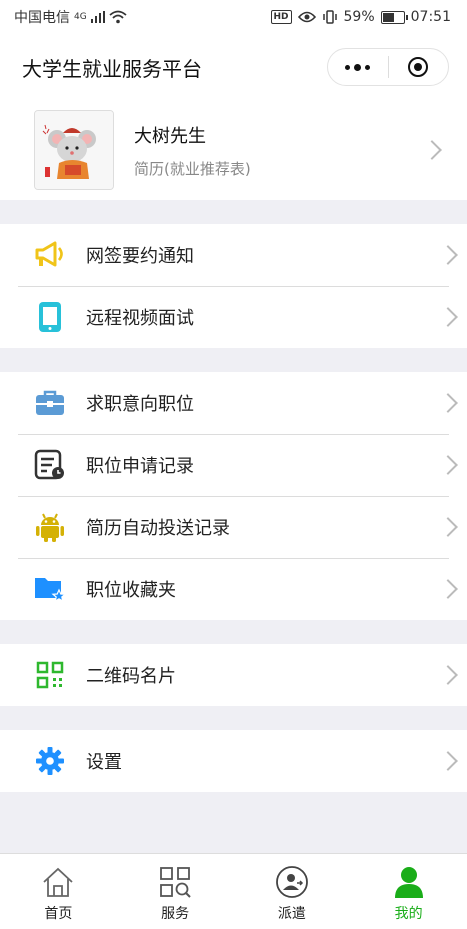  I want to click on network-type: 4G, so click(80, 17).